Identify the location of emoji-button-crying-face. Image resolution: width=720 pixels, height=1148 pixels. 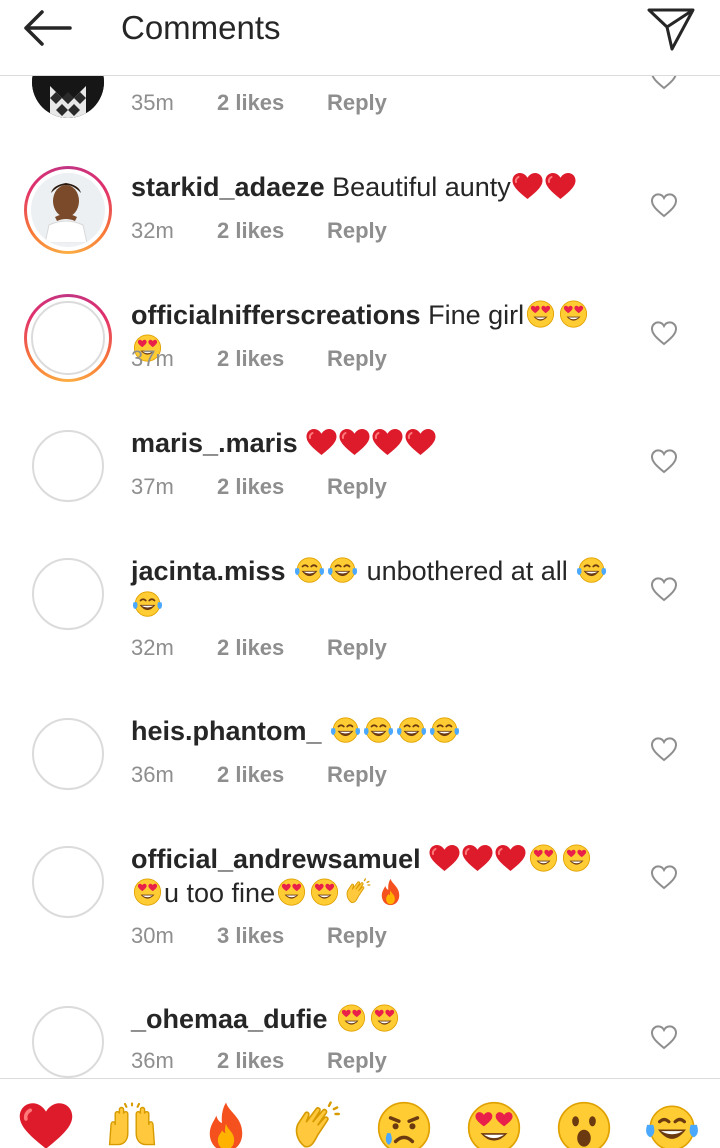
(404, 1124).